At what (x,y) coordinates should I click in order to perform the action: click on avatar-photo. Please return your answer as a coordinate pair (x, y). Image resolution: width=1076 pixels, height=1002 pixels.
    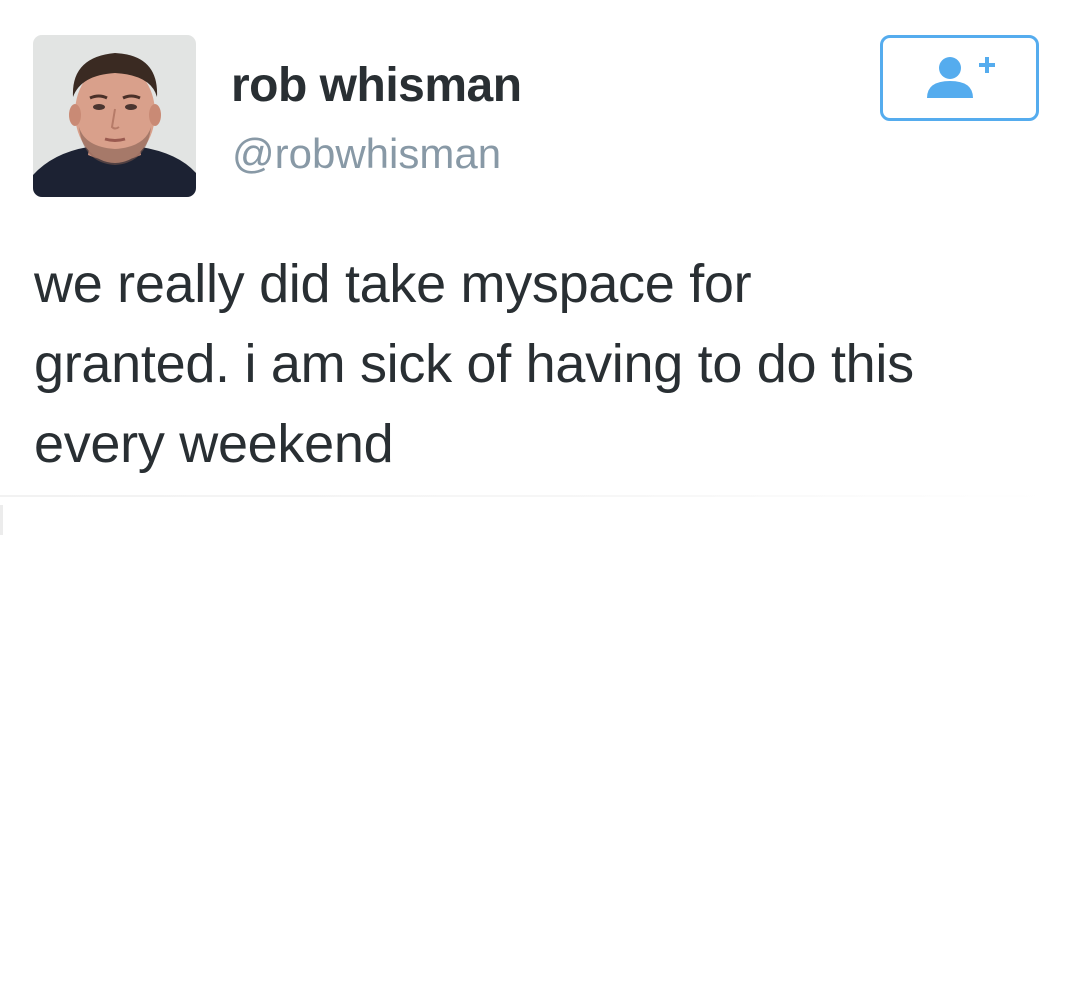
    Looking at the image, I should click on (114, 116).